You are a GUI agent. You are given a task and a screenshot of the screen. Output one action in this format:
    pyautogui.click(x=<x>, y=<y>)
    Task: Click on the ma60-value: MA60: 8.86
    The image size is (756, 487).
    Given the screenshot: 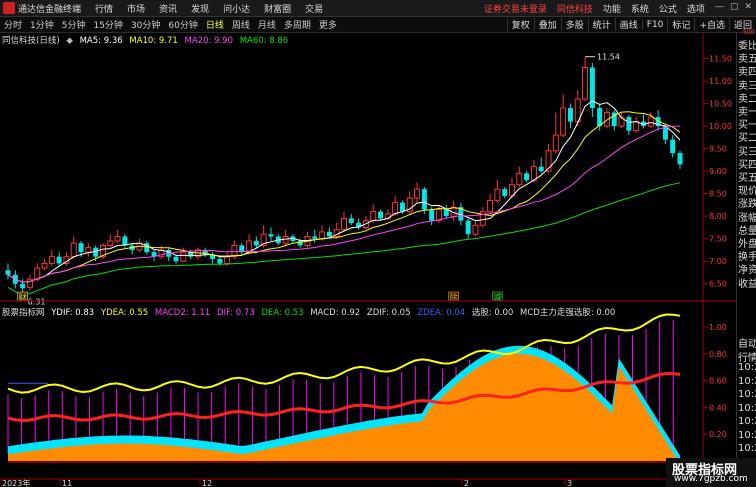 What is the action you would take?
    pyautogui.click(x=264, y=41)
    